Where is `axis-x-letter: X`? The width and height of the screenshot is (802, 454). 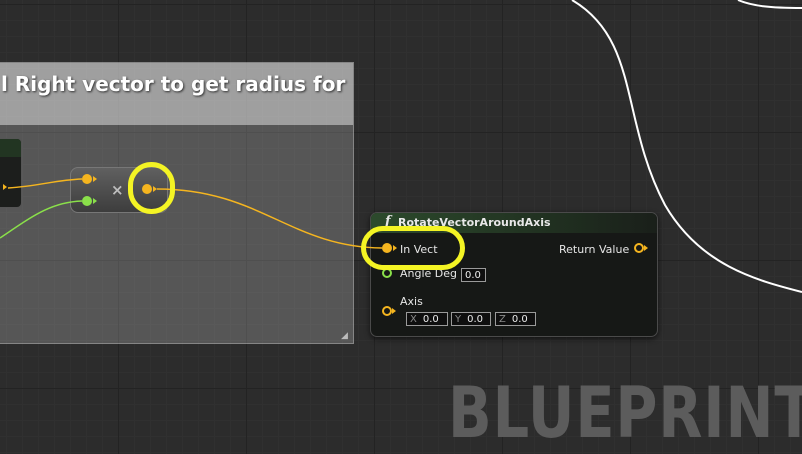 axis-x-letter: X is located at coordinates (413, 319).